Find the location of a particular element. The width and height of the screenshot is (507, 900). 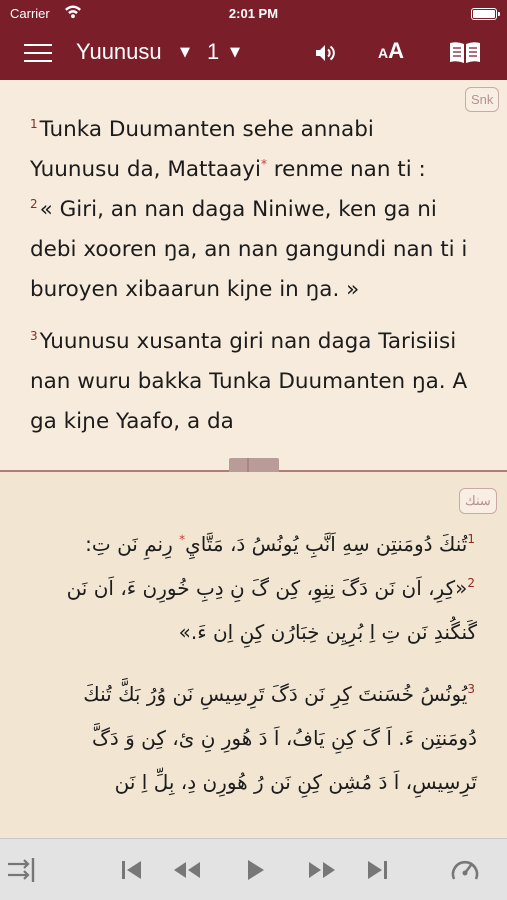

status-bar: Carrier 2:01 PM is located at coordinates (253, 14).